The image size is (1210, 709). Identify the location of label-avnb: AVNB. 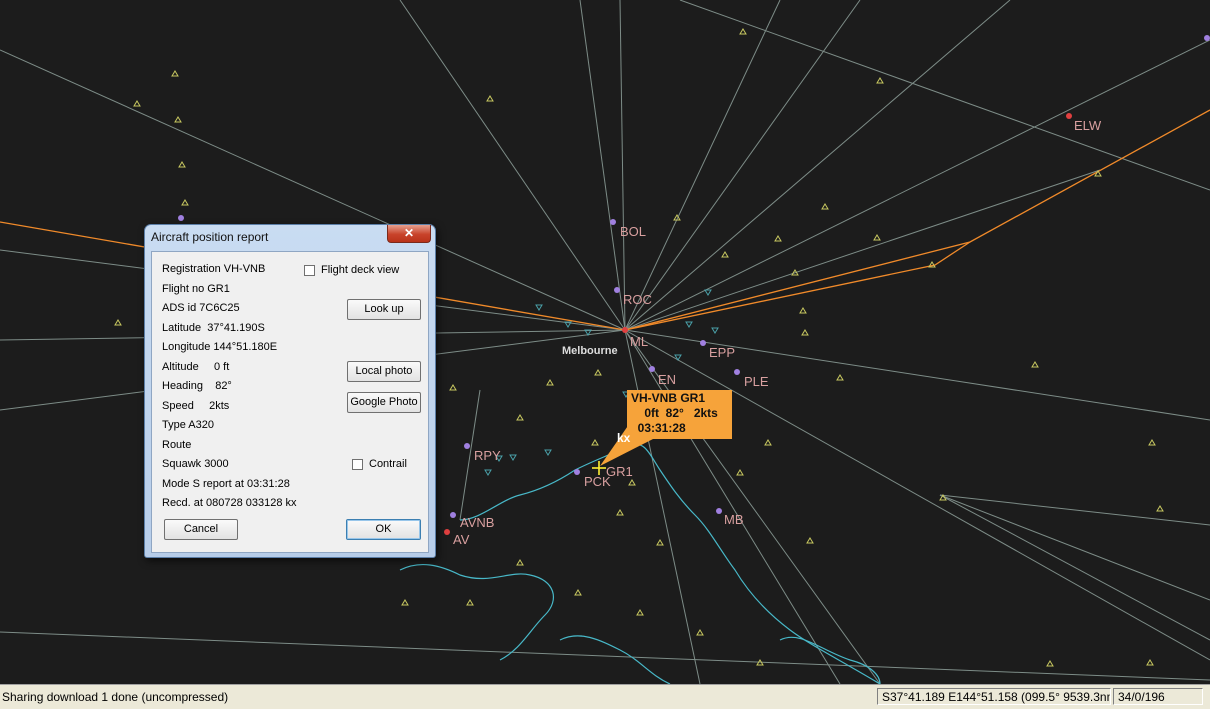
(477, 522).